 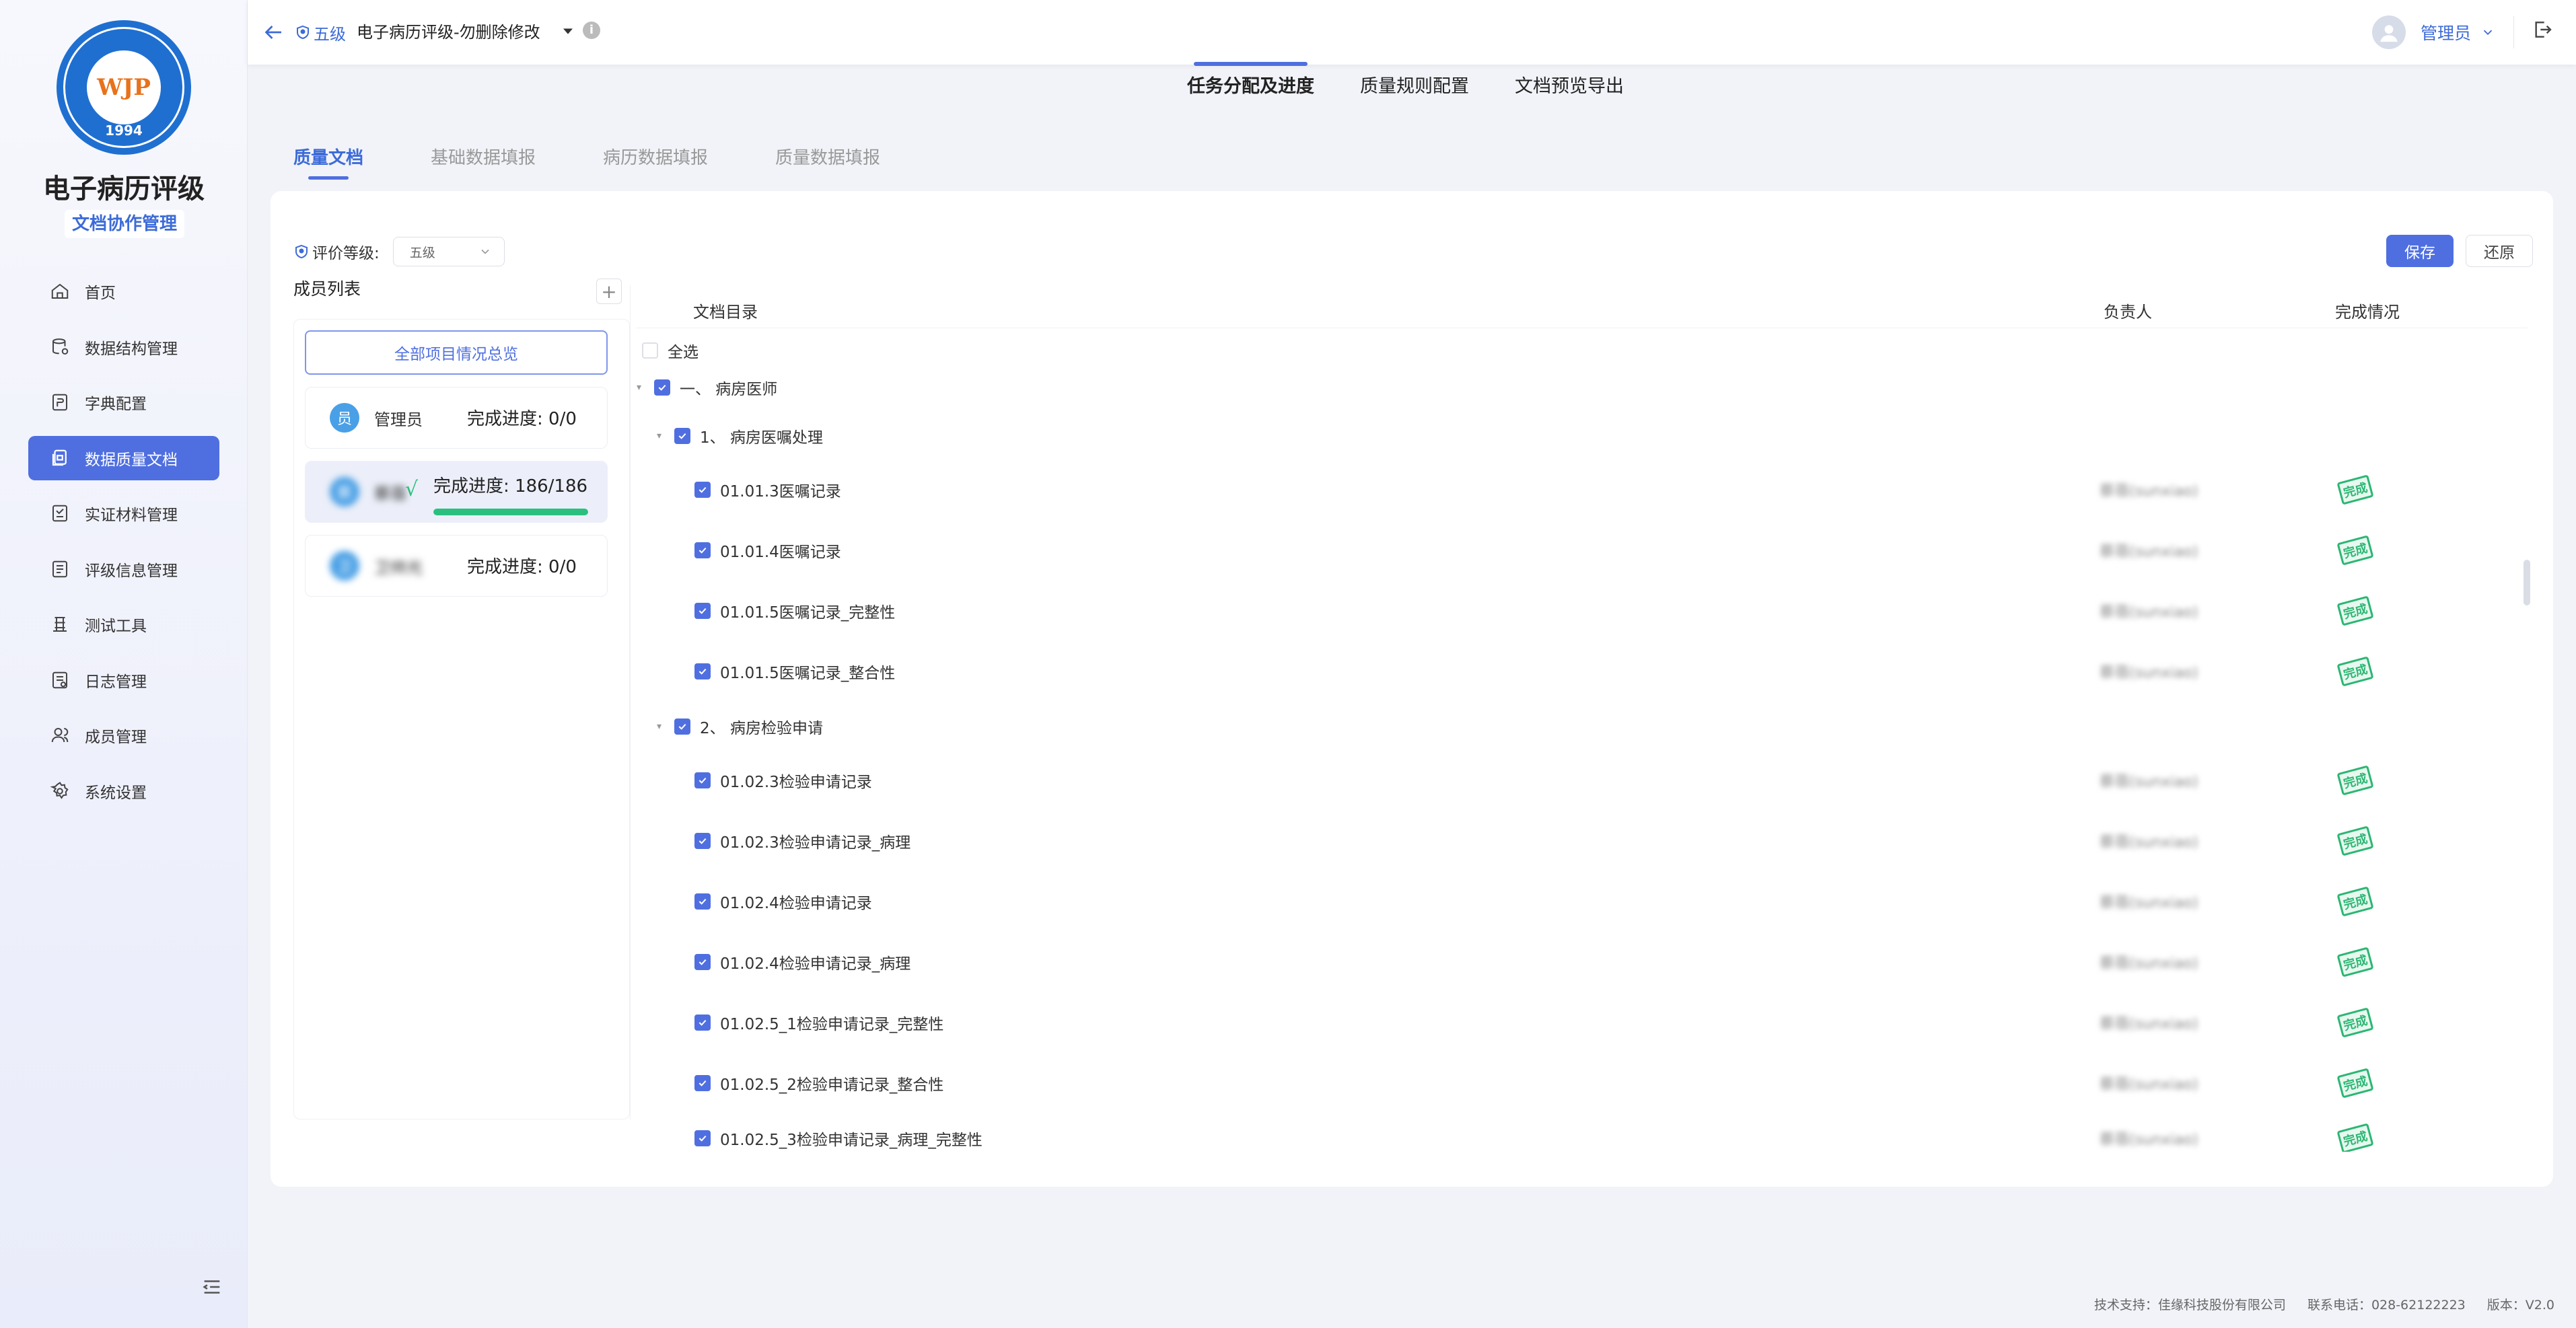 What do you see at coordinates (1582, 962) in the screenshot?
I see `tree-doc-row: 01.02.4检验申请记录_病理 蔡蓓(sunxiao) 完成` at bounding box center [1582, 962].